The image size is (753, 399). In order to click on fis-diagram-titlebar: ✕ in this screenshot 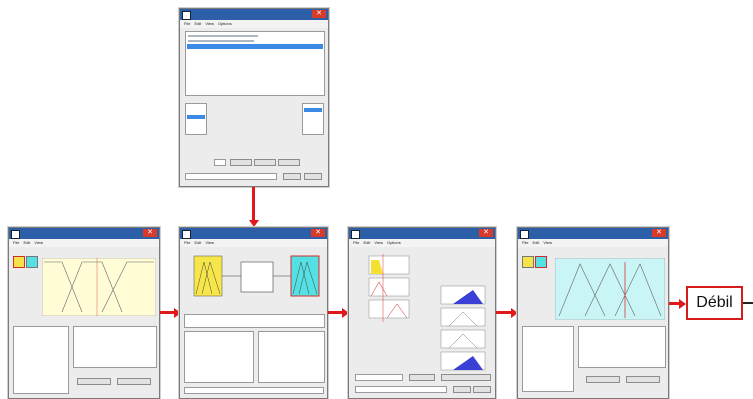, I will do `click(253, 233)`.